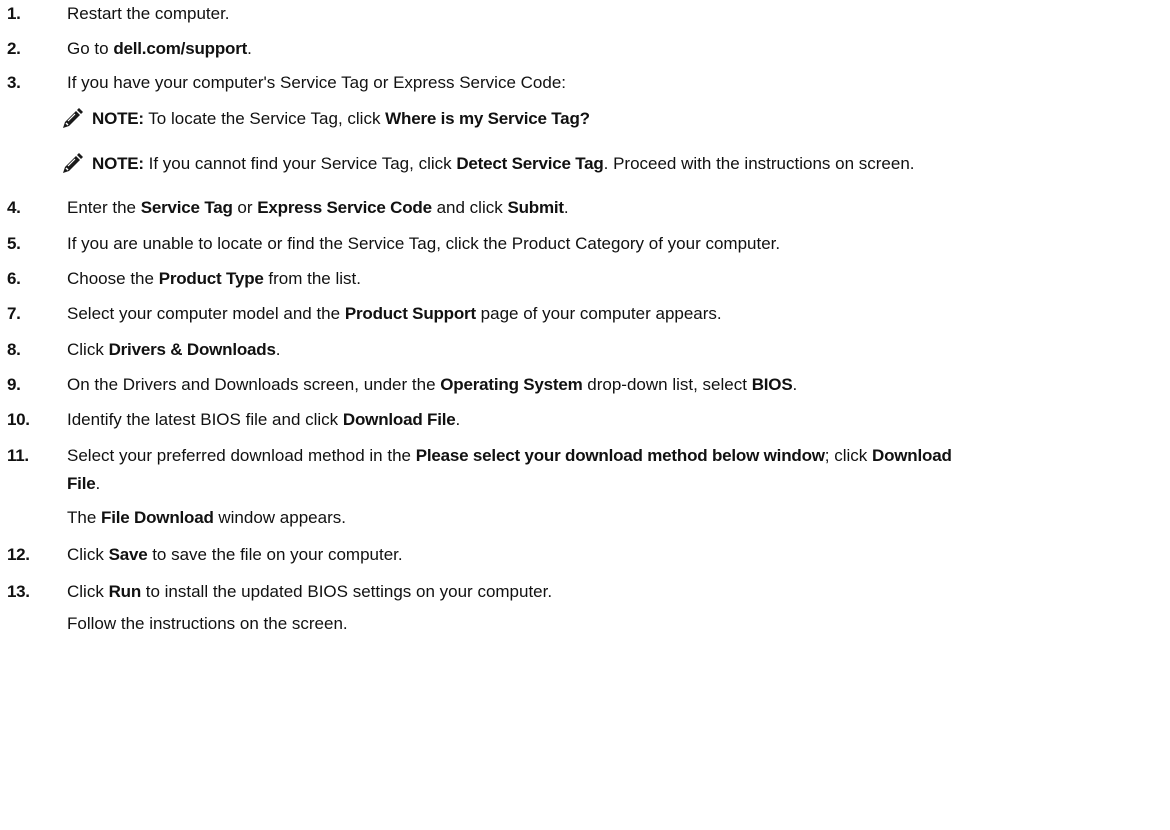  I want to click on text-run: Identify the latest BIOS file and click, so click(205, 419).